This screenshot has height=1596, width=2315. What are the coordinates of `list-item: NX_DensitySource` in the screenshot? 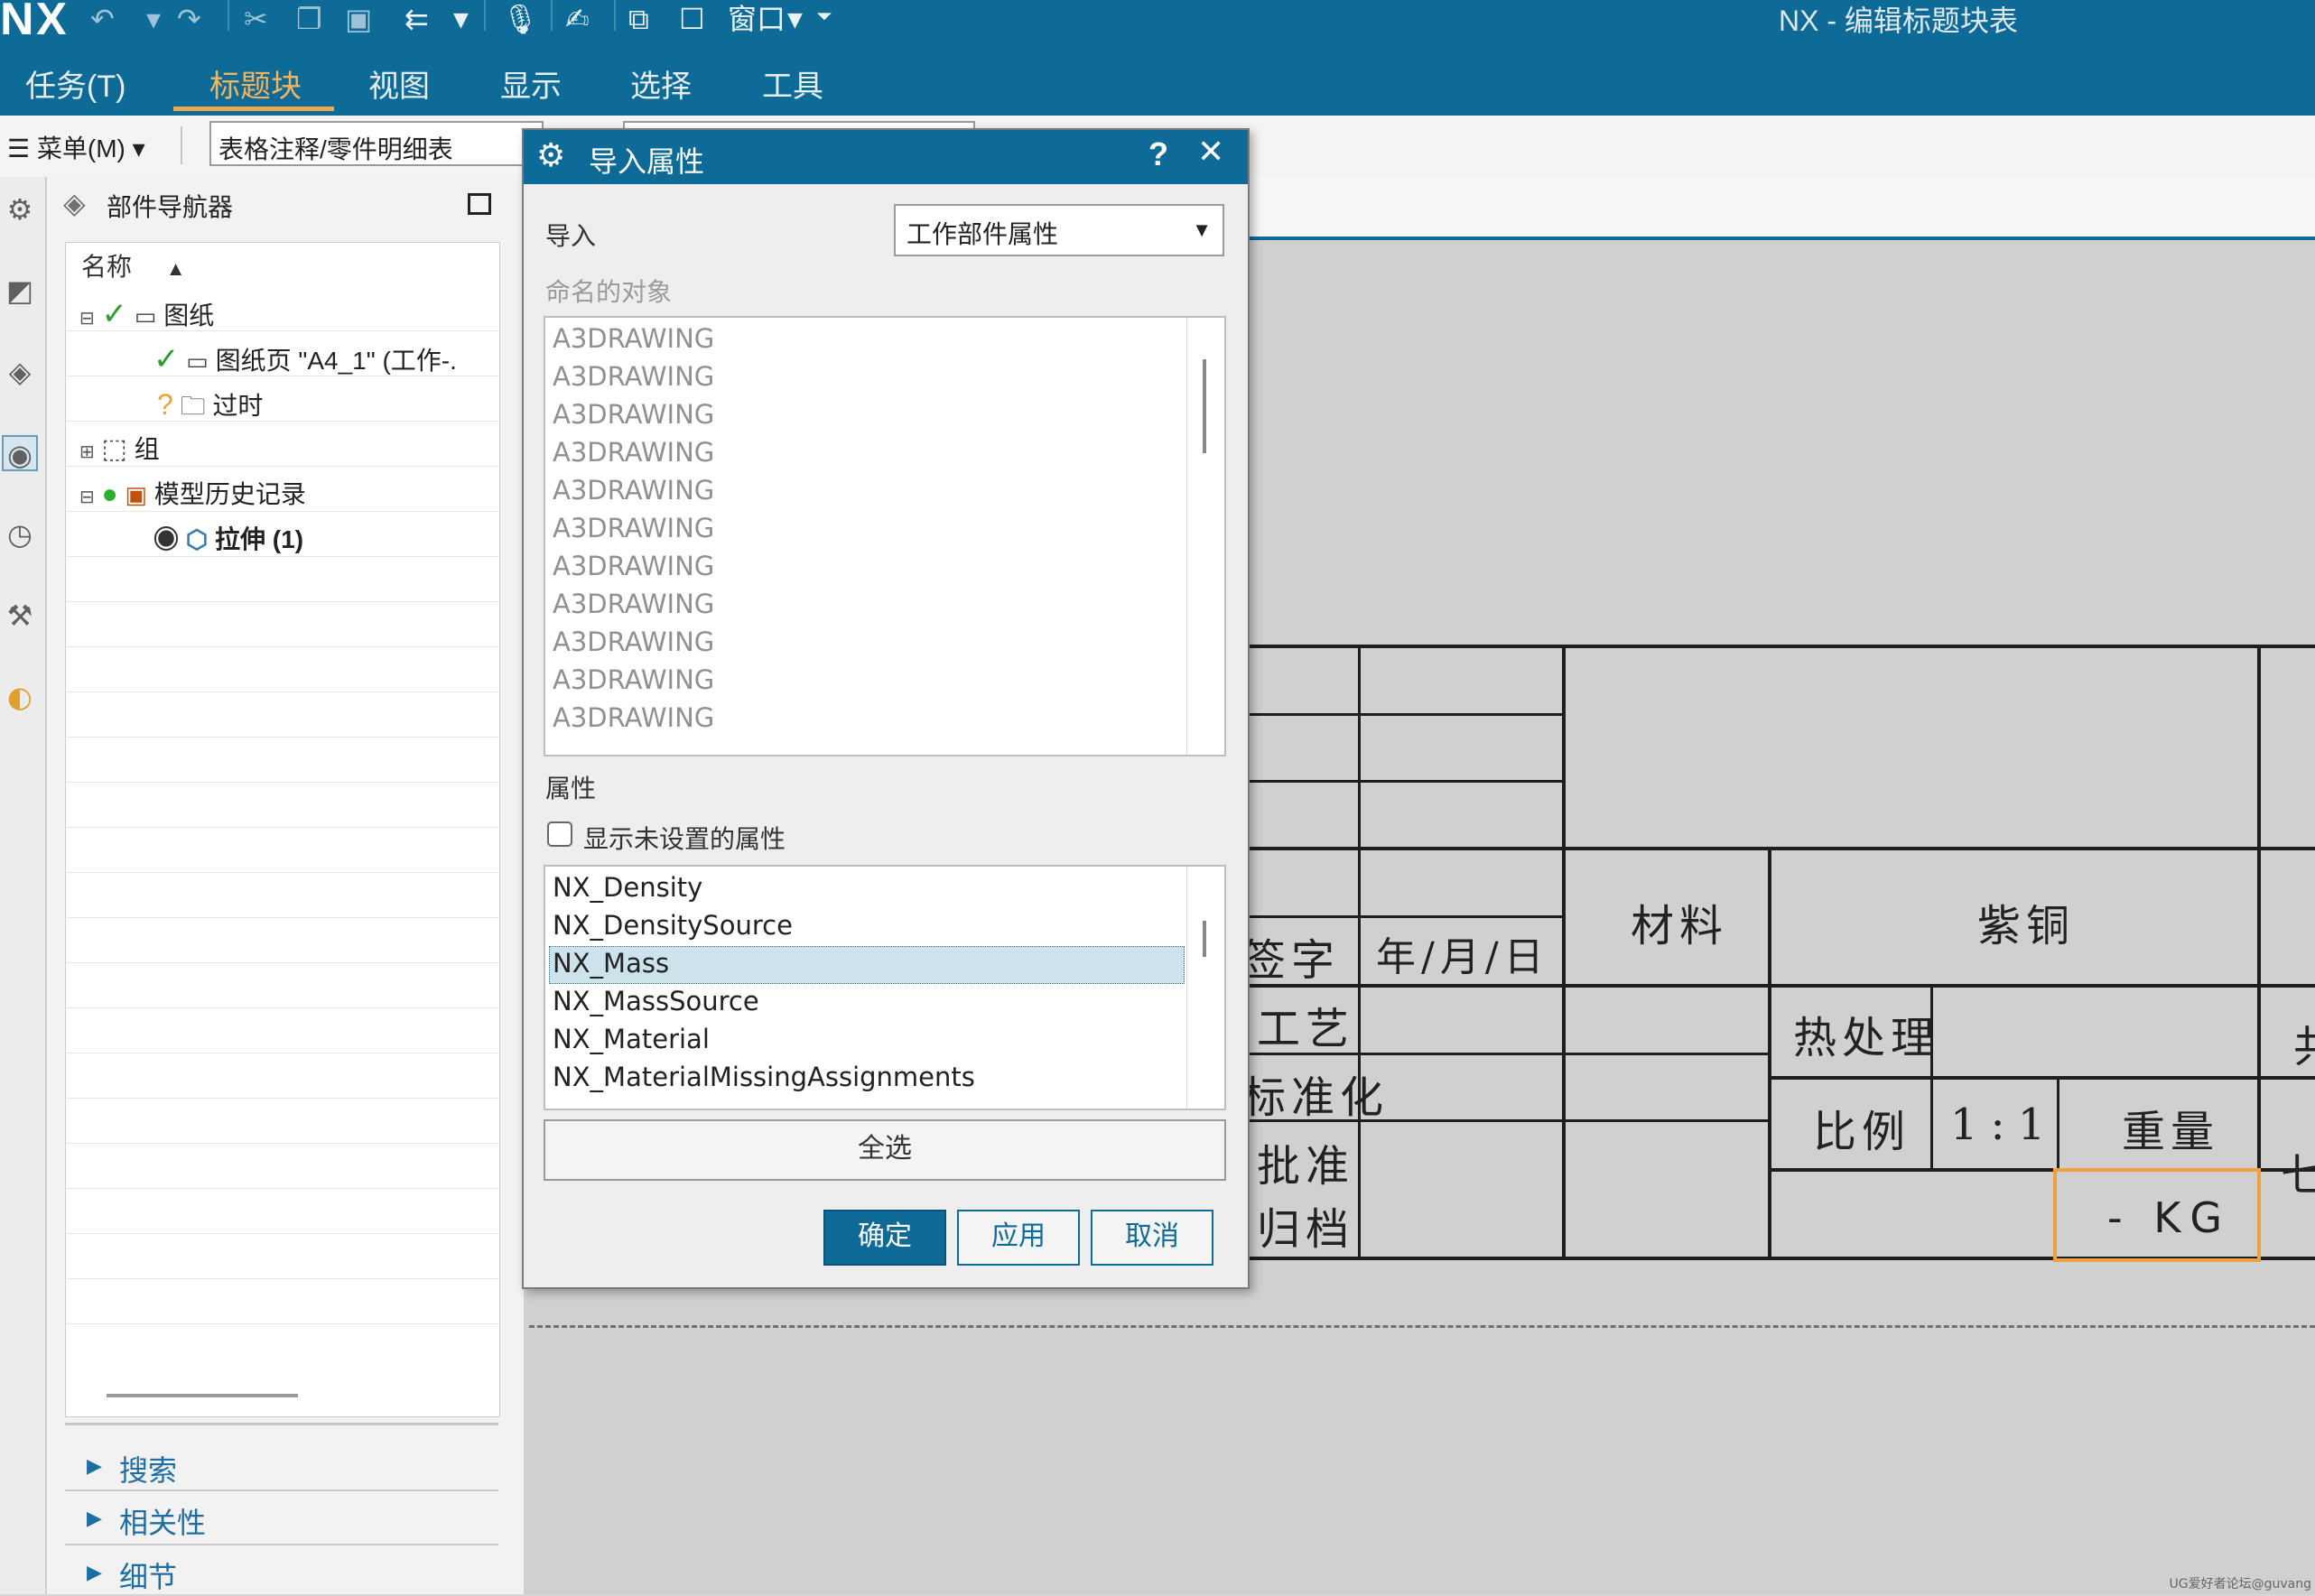 It's located at (673, 926).